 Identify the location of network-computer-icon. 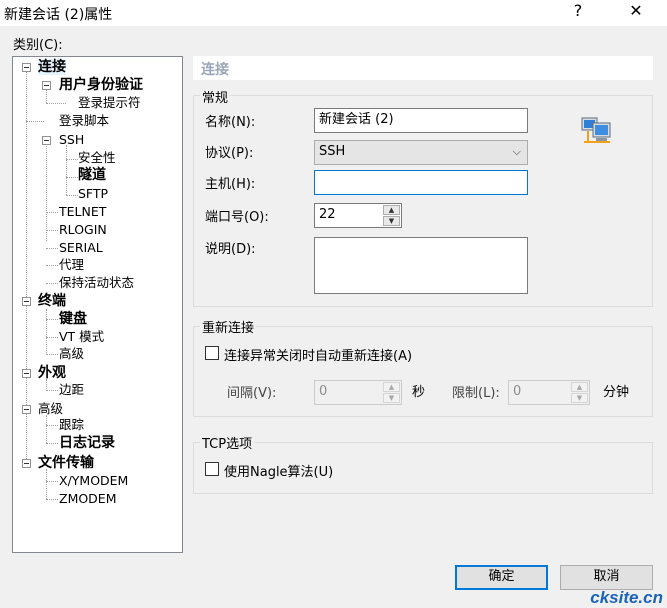
(596, 130).